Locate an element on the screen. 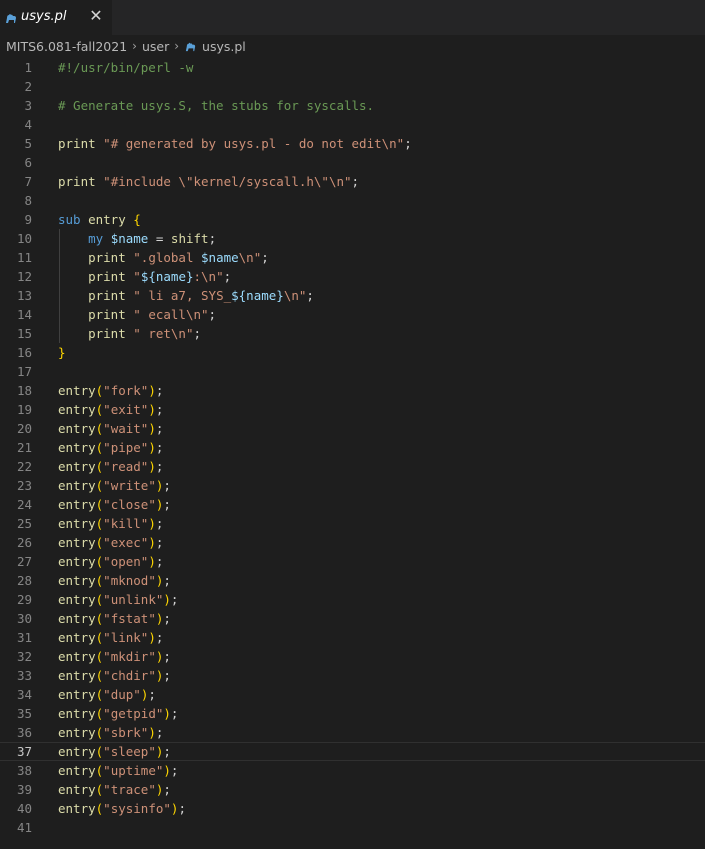  close-icon: ✕ is located at coordinates (96, 16).